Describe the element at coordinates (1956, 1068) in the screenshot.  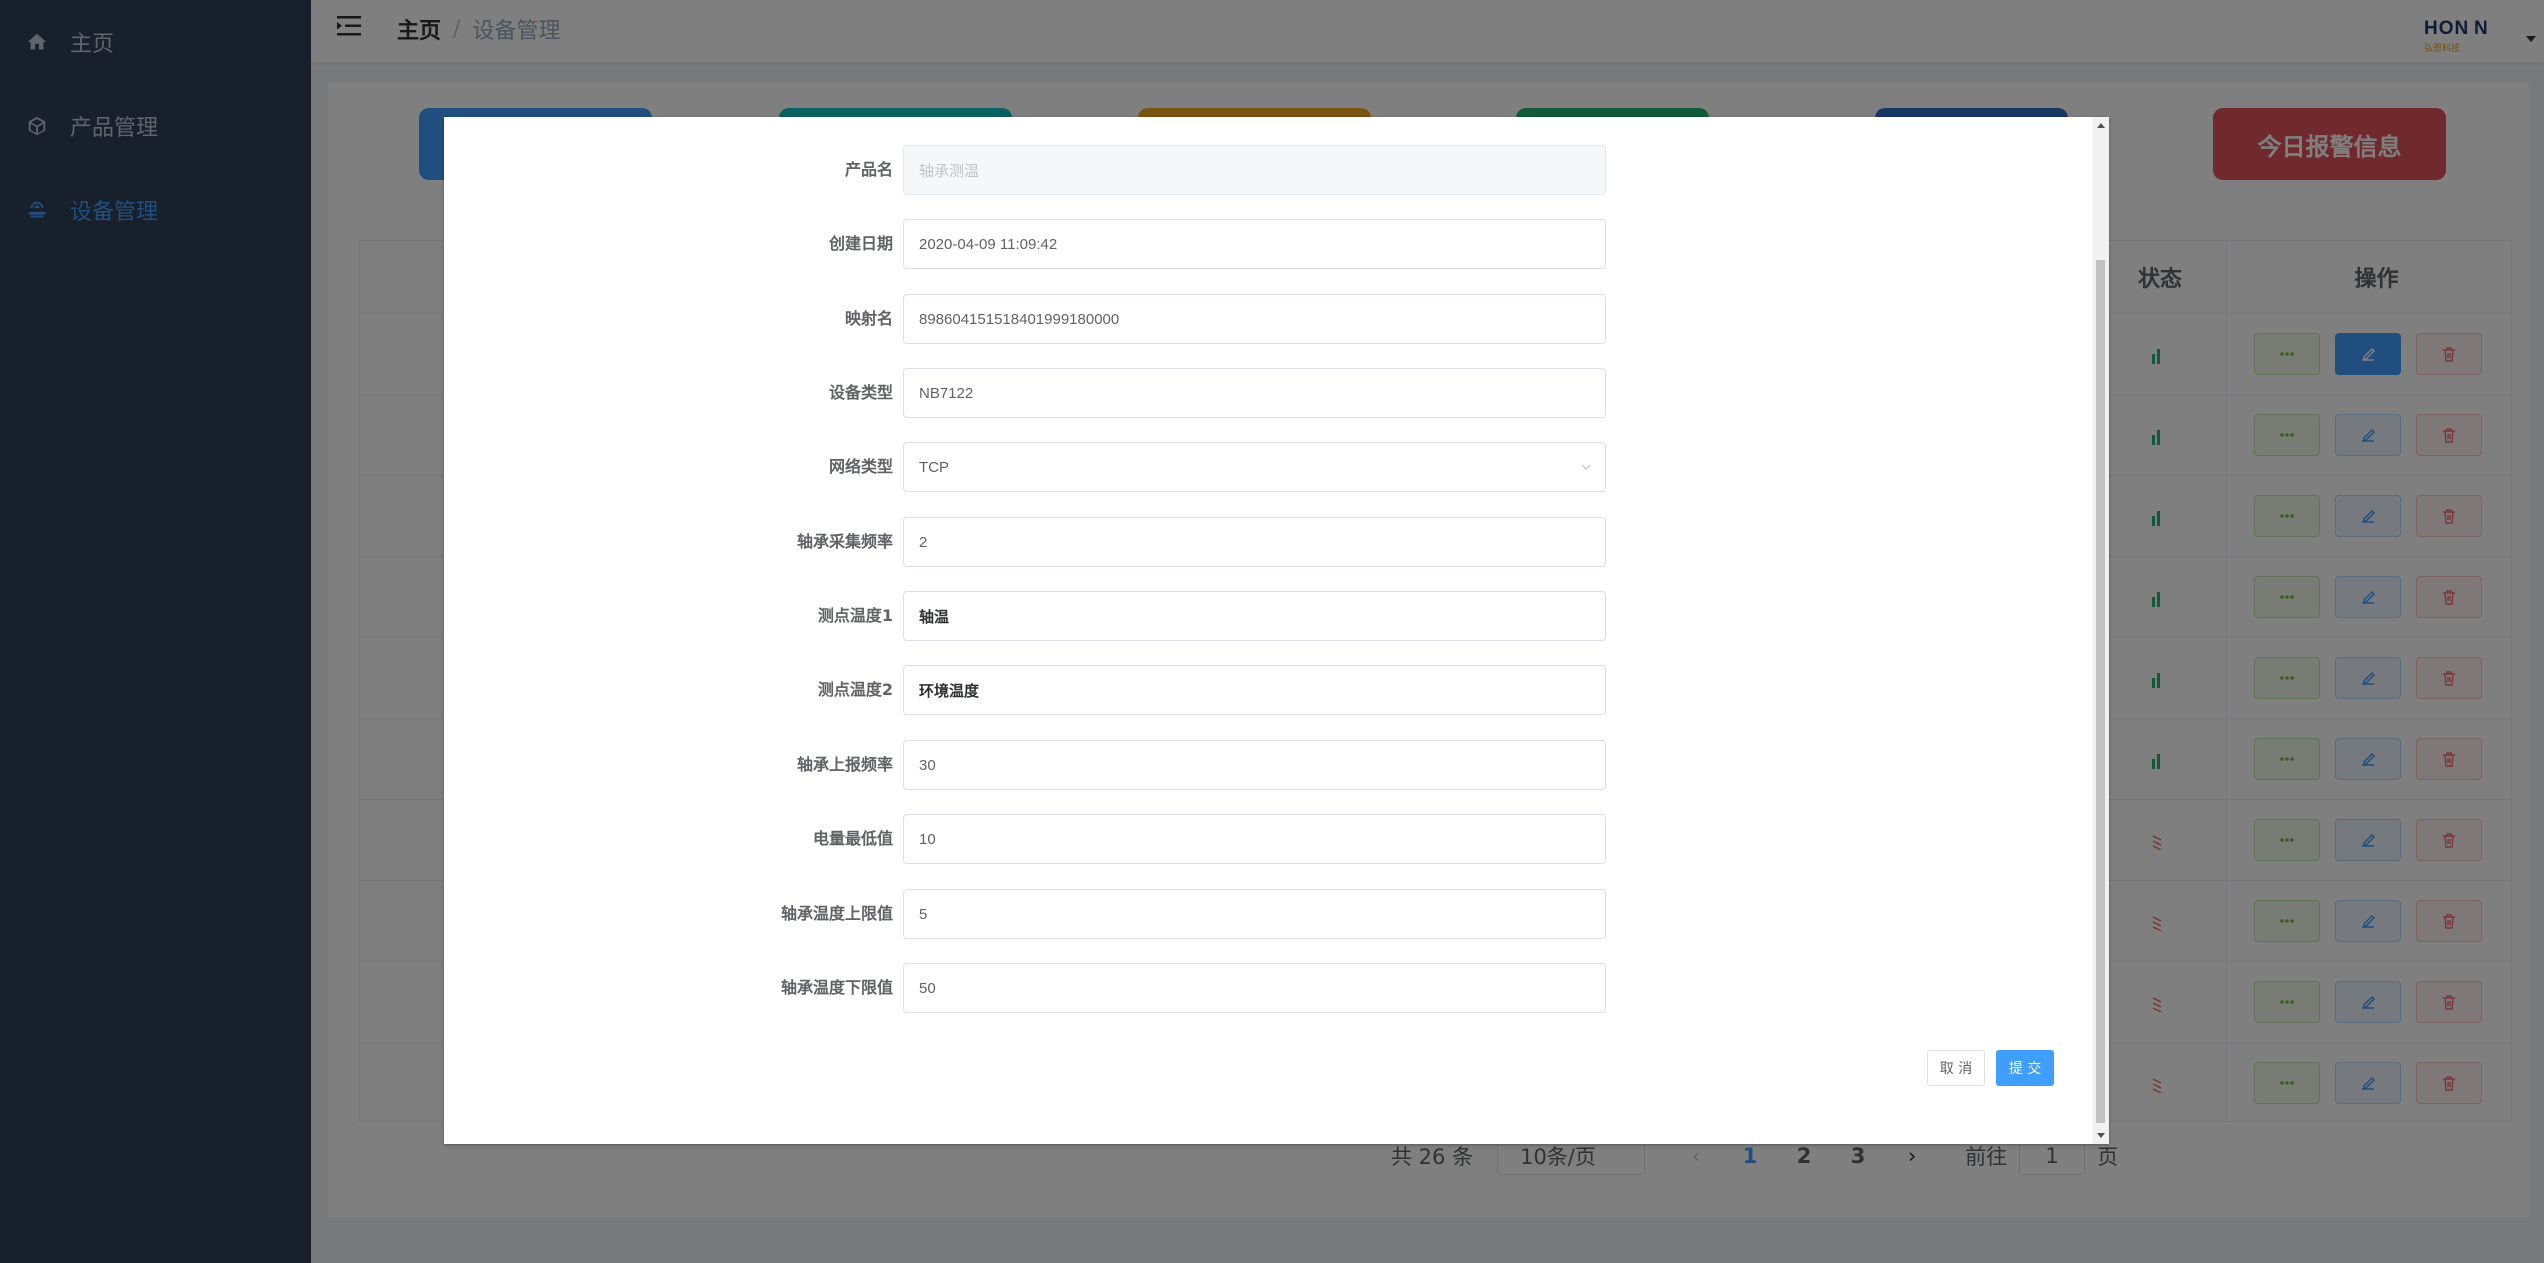
I see `cancel-button: 取 消` at that location.